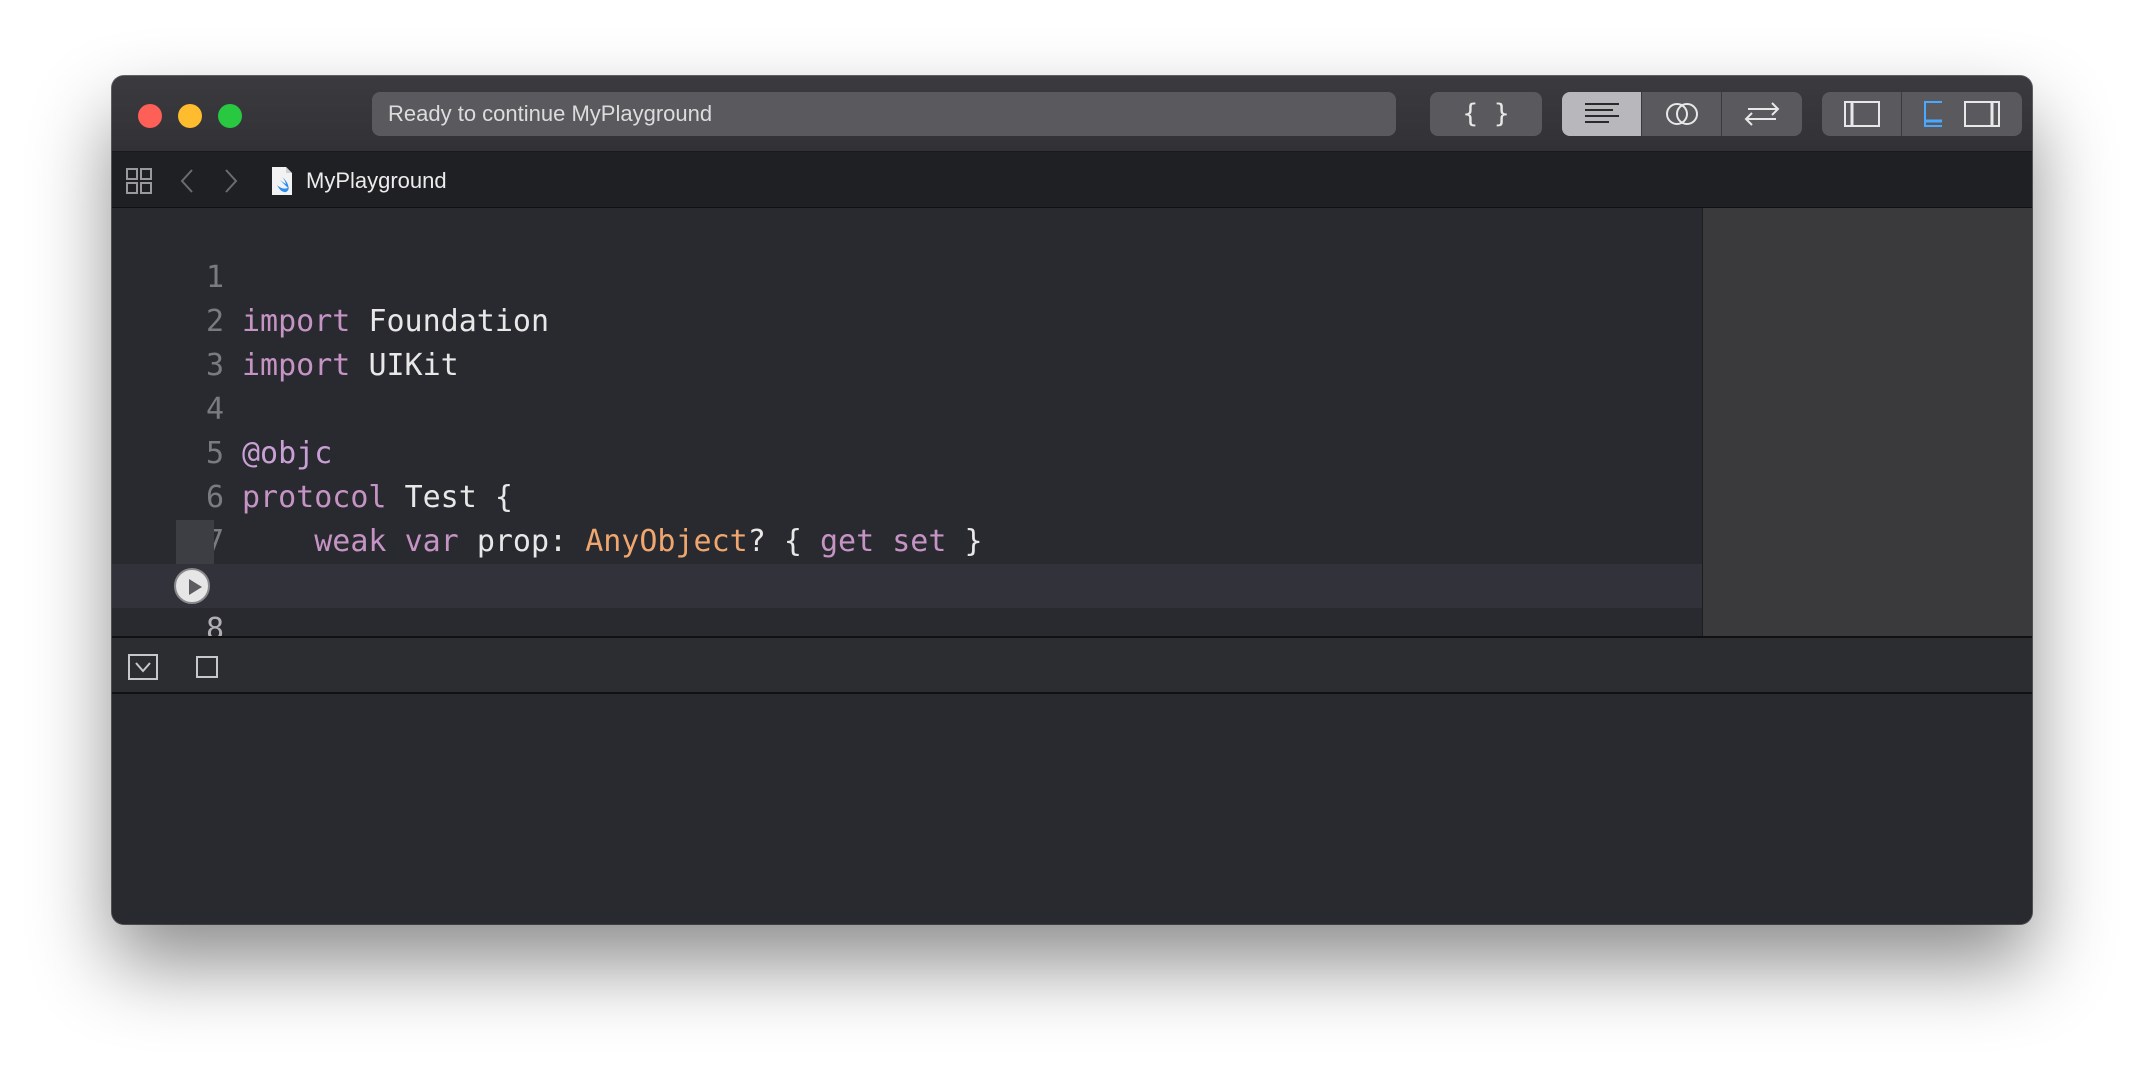 This screenshot has width=2144, height=1072. I want to click on run-playground-button, so click(192, 586).